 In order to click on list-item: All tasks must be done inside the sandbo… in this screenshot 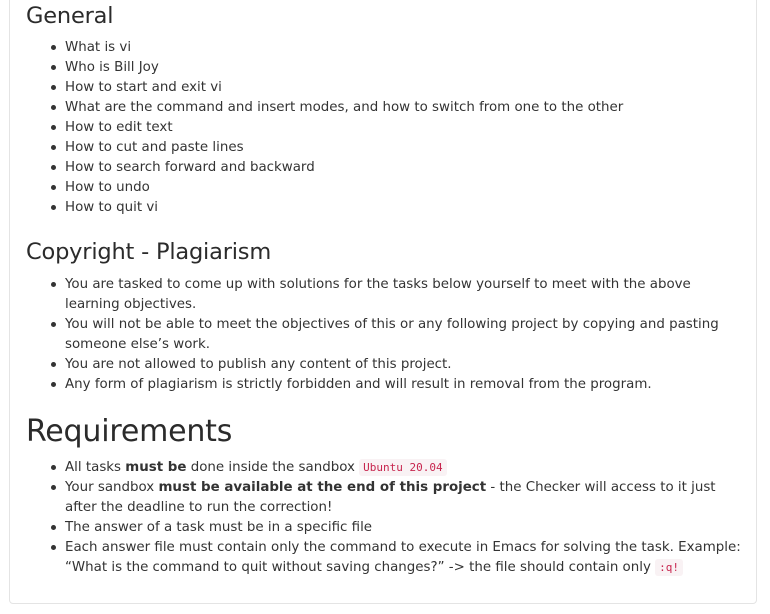, I will do `click(386, 468)`.